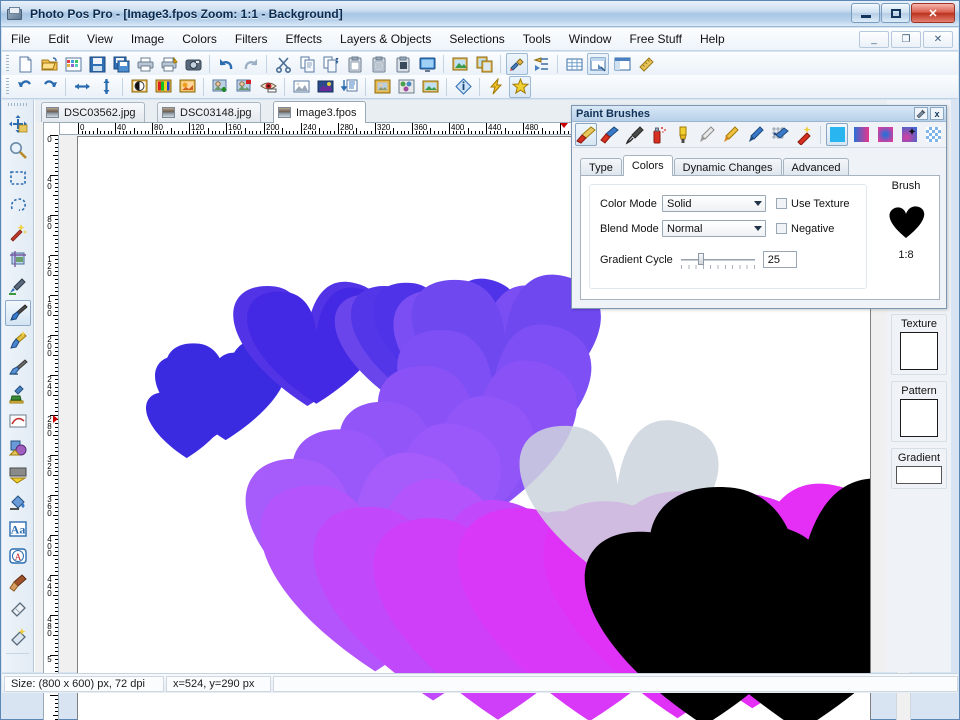 The width and height of the screenshot is (960, 720). I want to click on rectangle-select-tool, so click(18, 178).